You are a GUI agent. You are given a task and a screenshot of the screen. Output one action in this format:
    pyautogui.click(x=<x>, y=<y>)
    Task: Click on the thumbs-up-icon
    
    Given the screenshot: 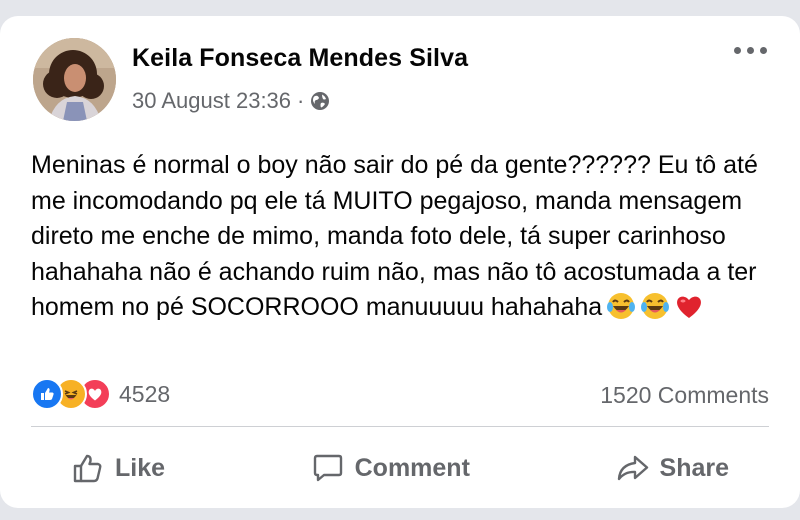 What is the action you would take?
    pyautogui.click(x=87, y=468)
    